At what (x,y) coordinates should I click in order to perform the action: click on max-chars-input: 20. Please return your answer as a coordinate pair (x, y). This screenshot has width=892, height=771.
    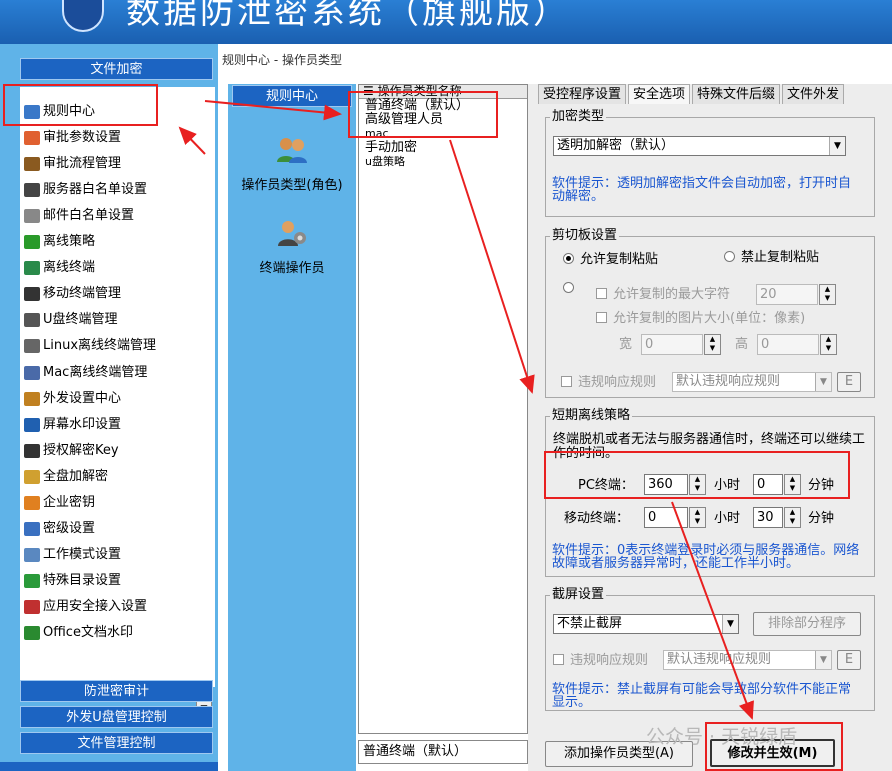
    Looking at the image, I should click on (787, 294).